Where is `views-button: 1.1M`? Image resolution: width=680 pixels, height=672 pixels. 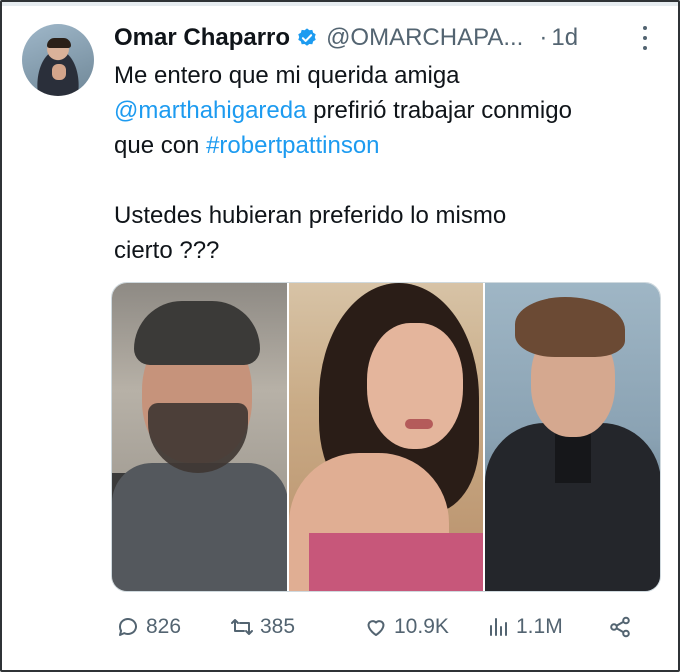 views-button: 1.1M is located at coordinates (524, 627).